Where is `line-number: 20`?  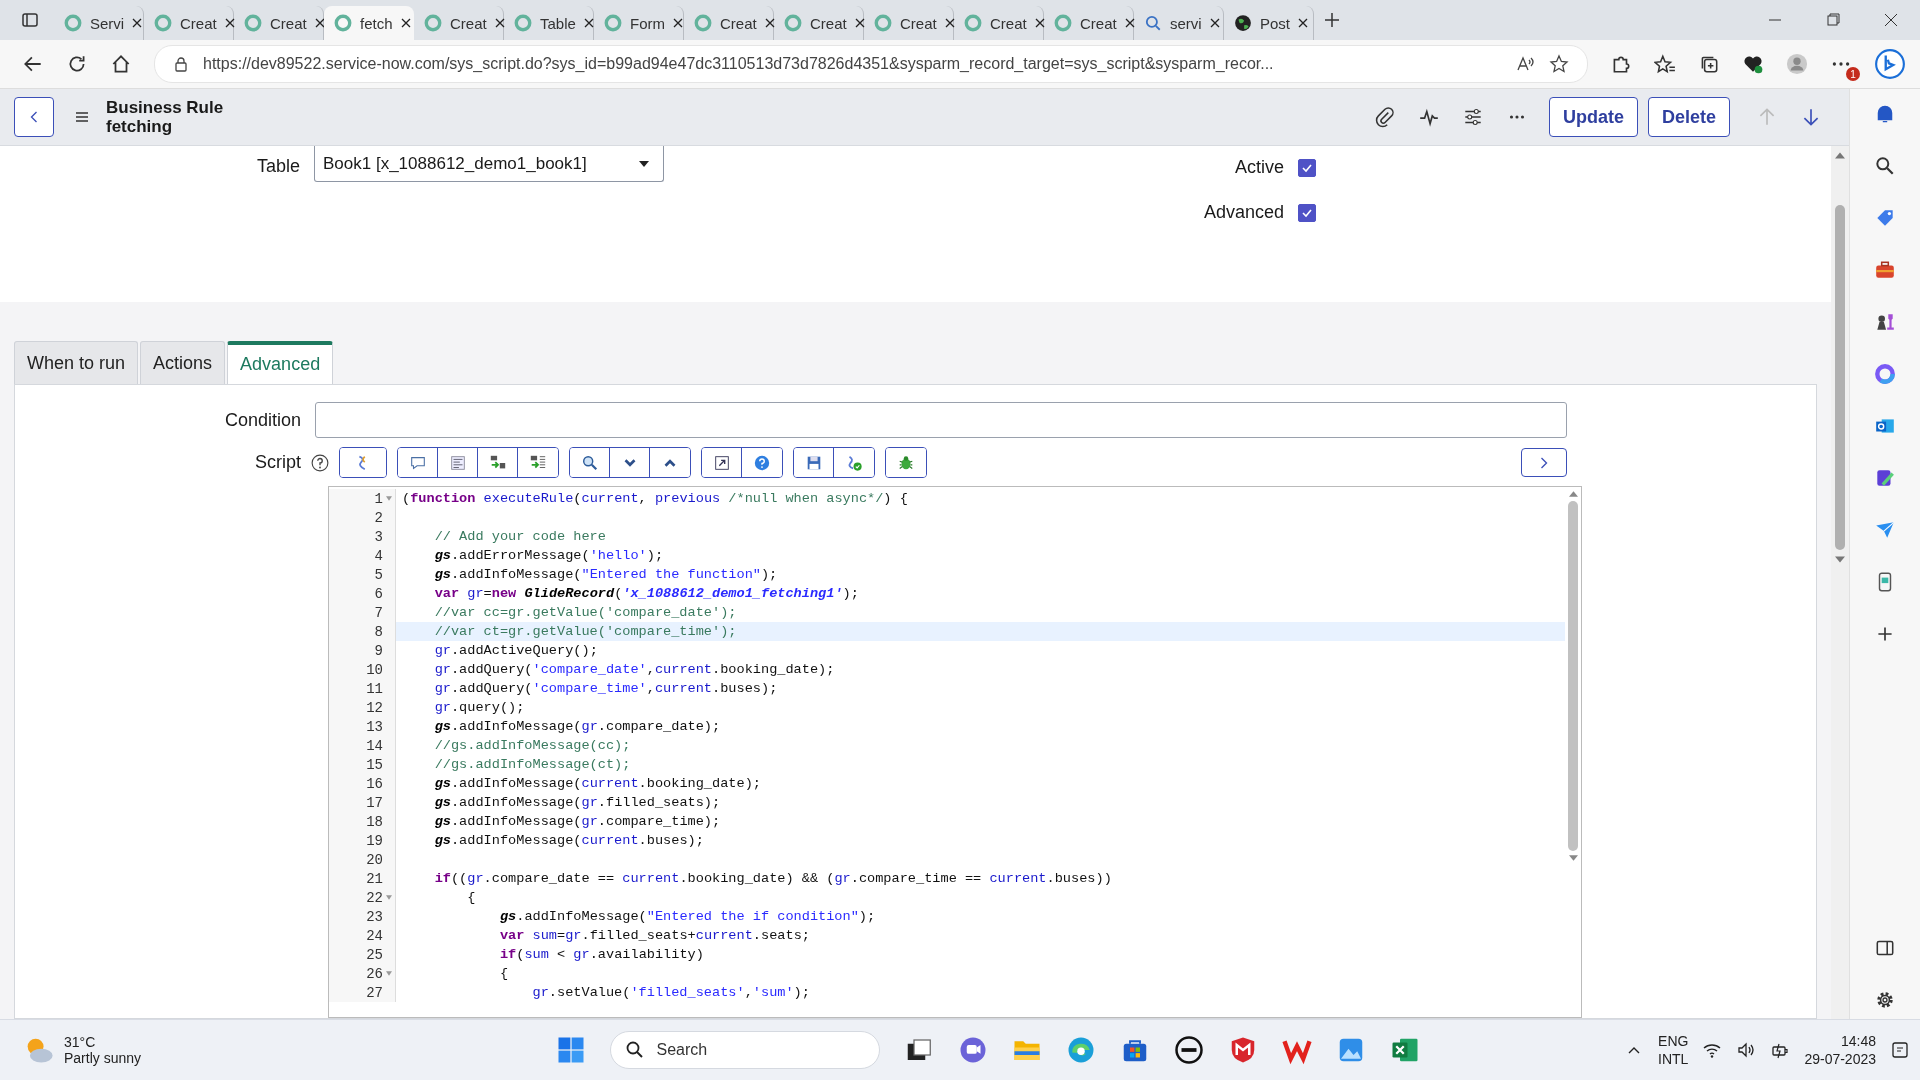 line-number: 20 is located at coordinates (374, 859).